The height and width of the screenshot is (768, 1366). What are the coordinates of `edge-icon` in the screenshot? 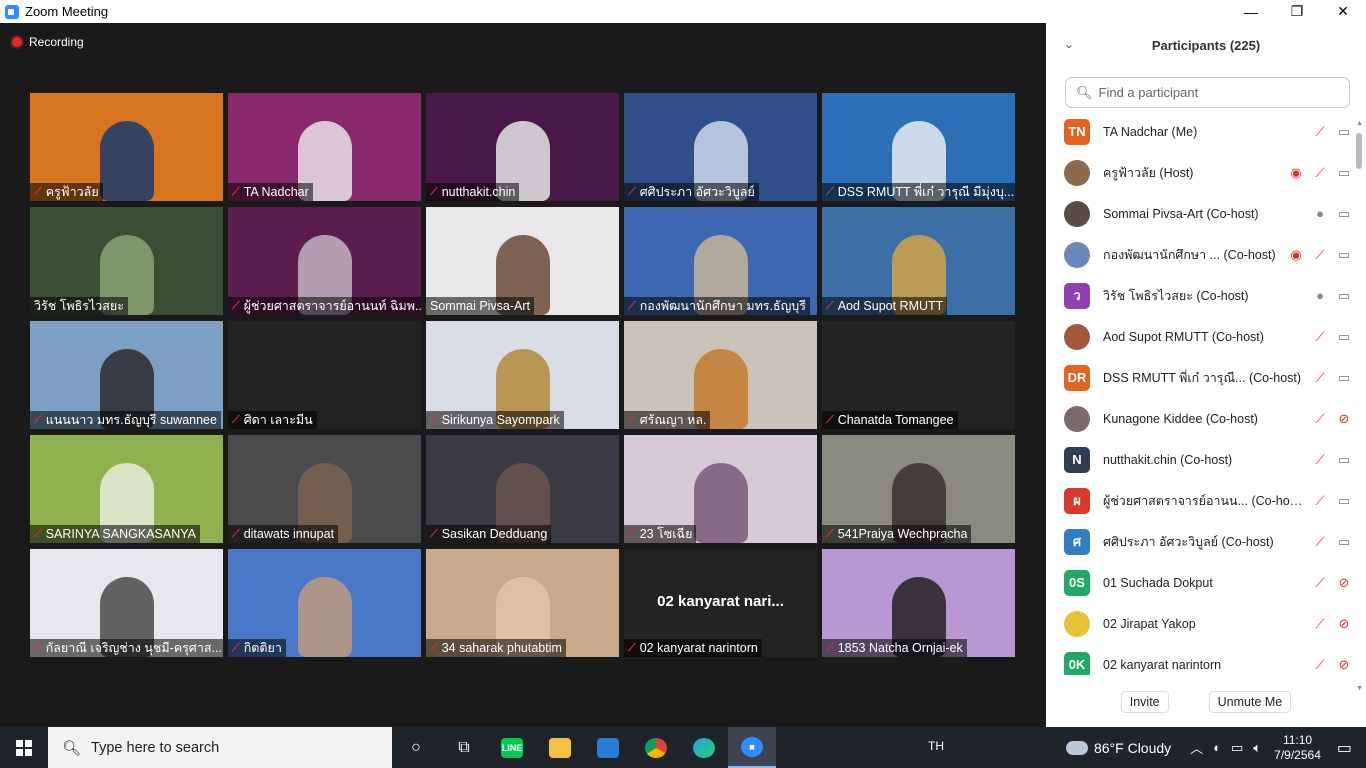 It's located at (704, 747).